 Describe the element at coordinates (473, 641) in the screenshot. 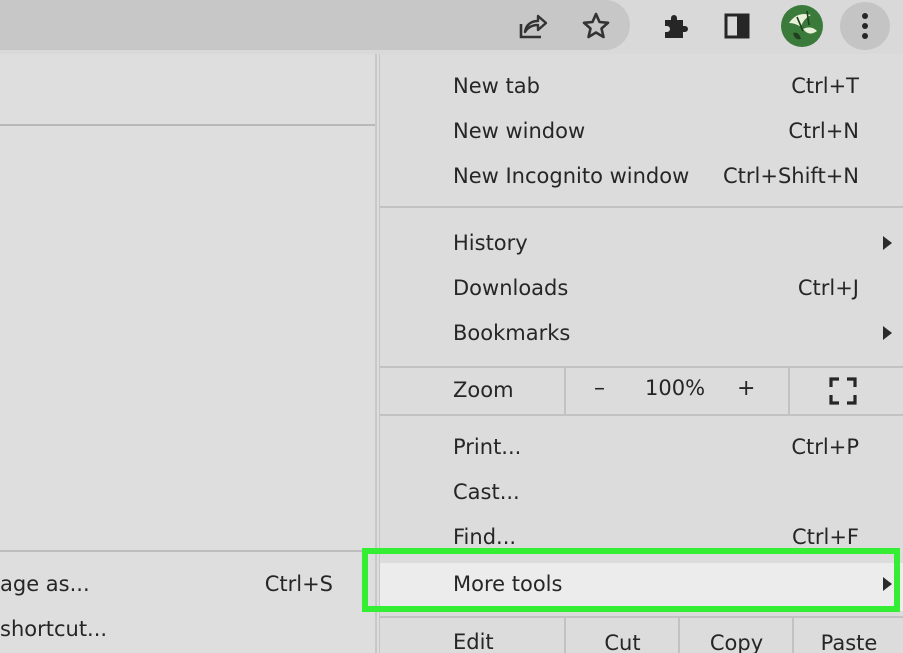

I see `edit-label: Edit` at that location.